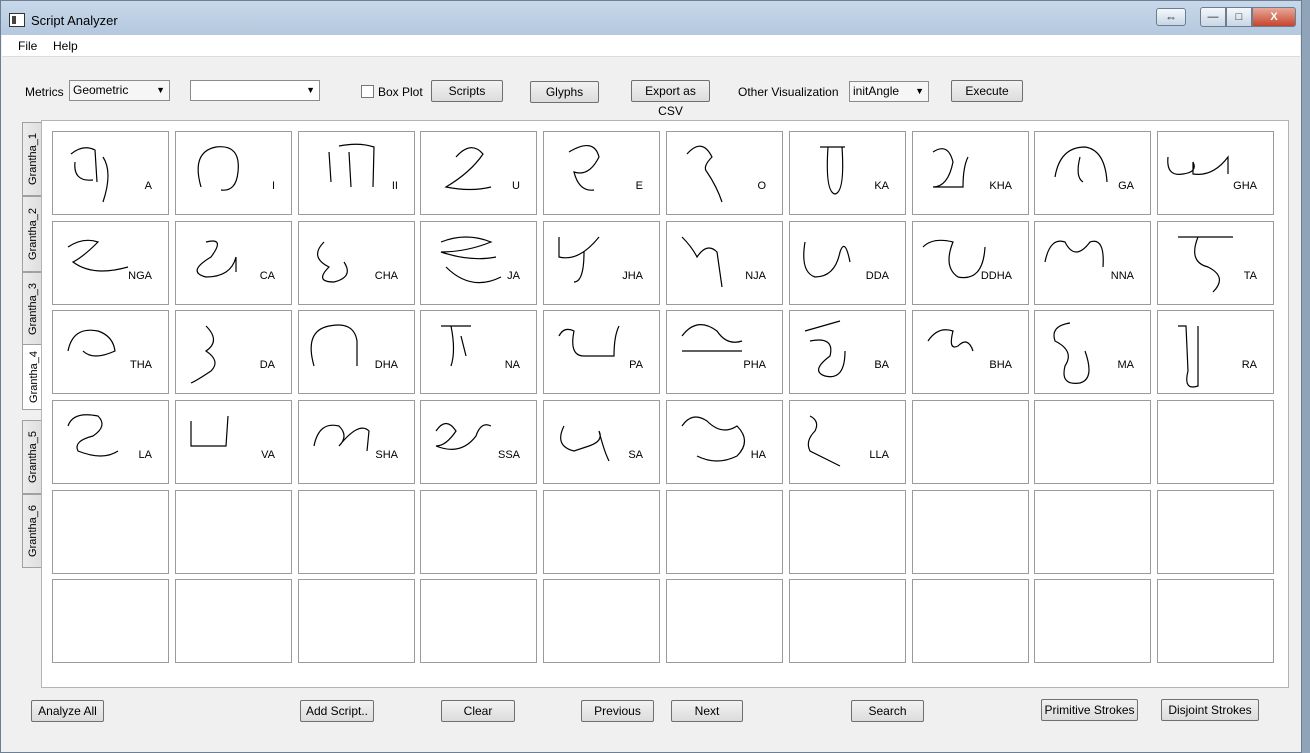  Describe the element at coordinates (617, 711) in the screenshot. I see `previous-button: Previous` at that location.